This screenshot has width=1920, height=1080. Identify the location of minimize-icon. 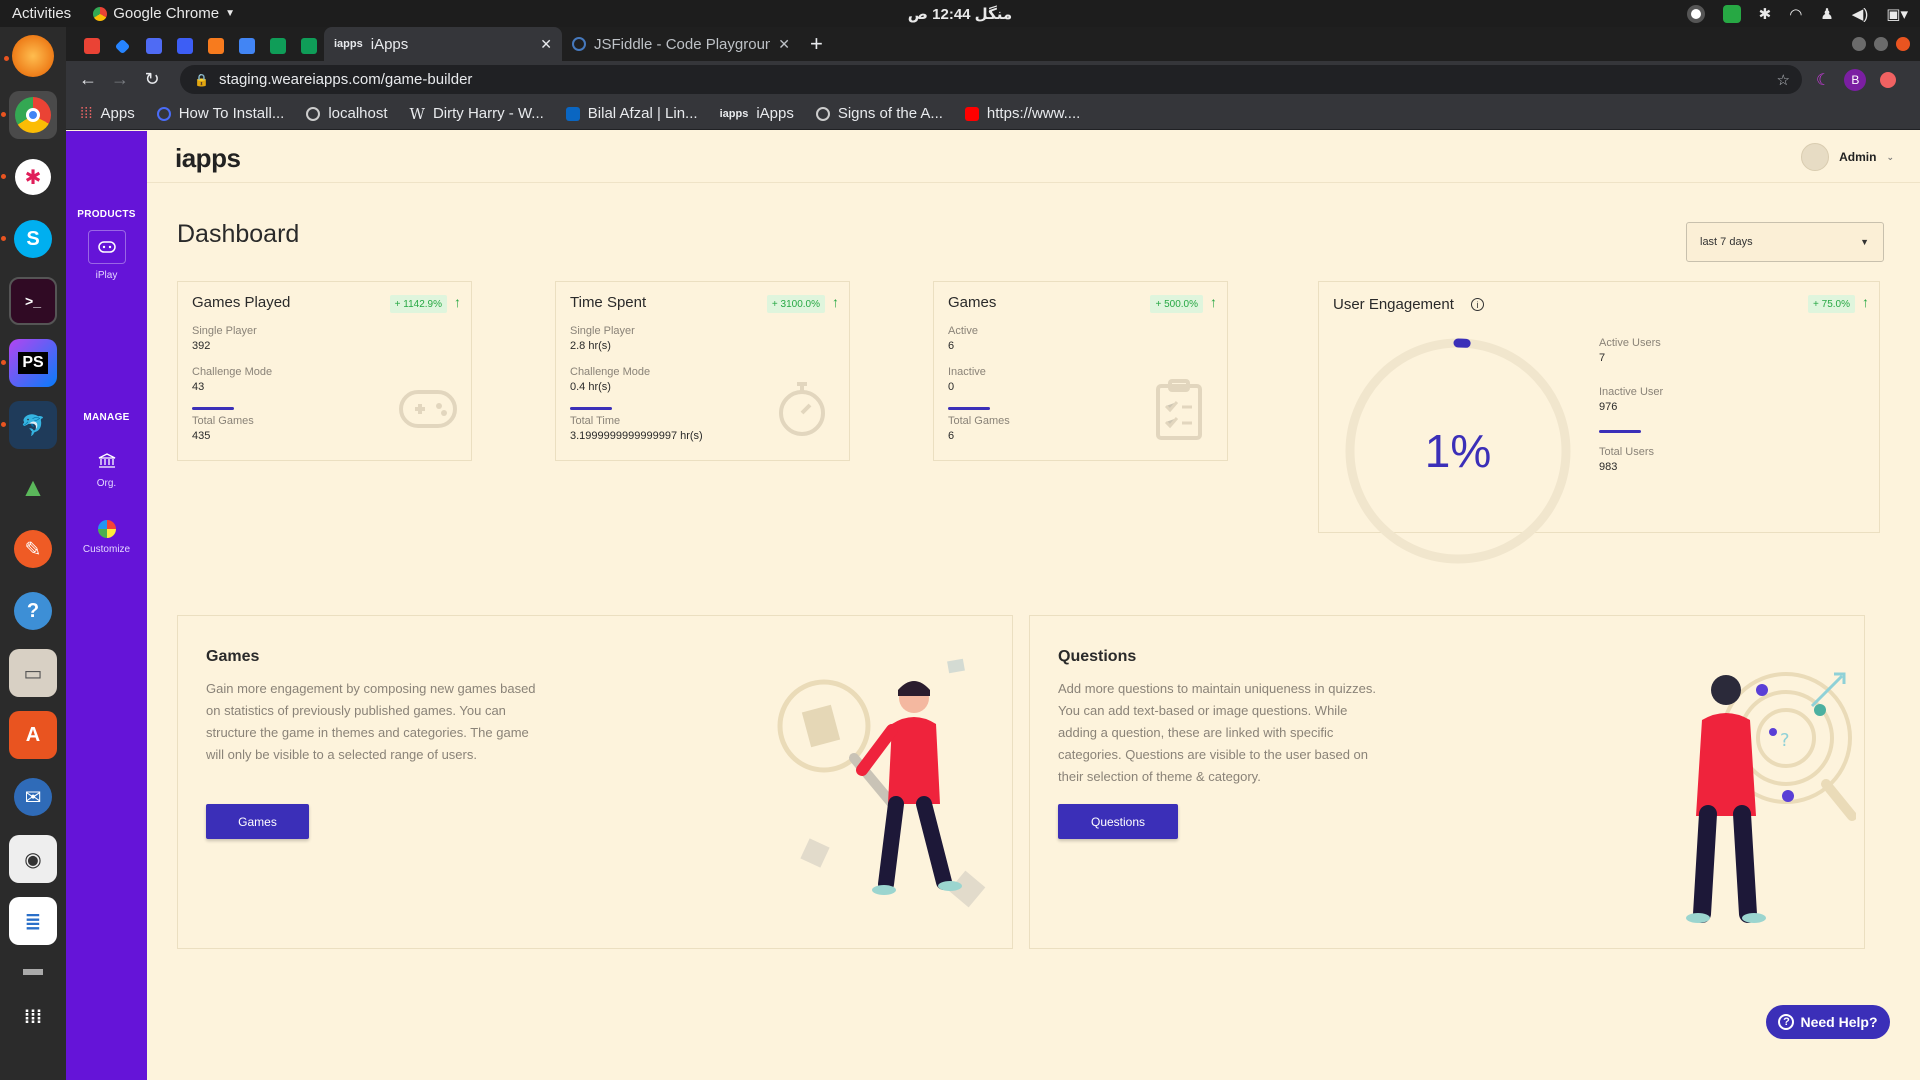
(1859, 44).